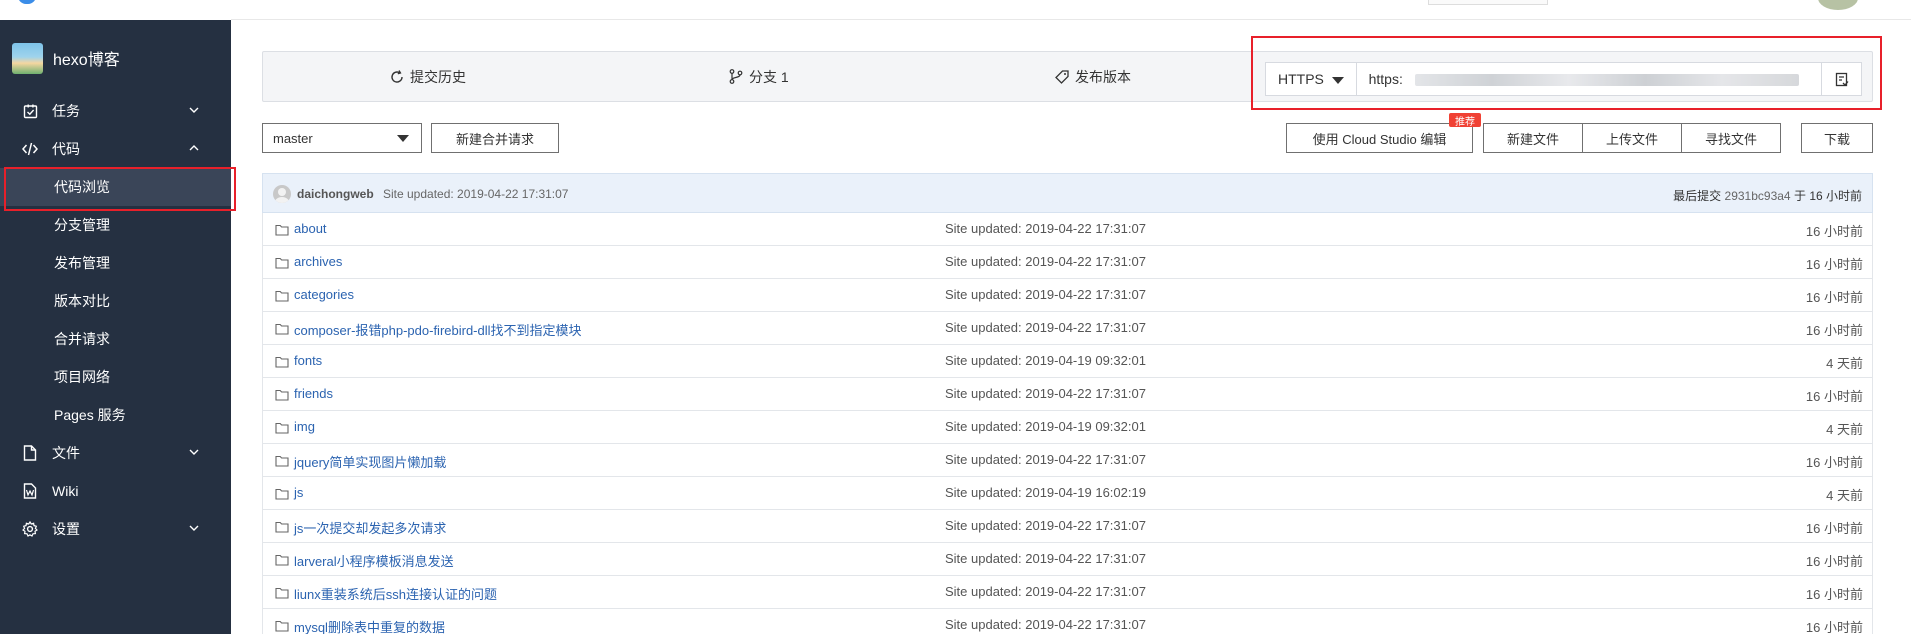  I want to click on wiki-icon, so click(30, 491).